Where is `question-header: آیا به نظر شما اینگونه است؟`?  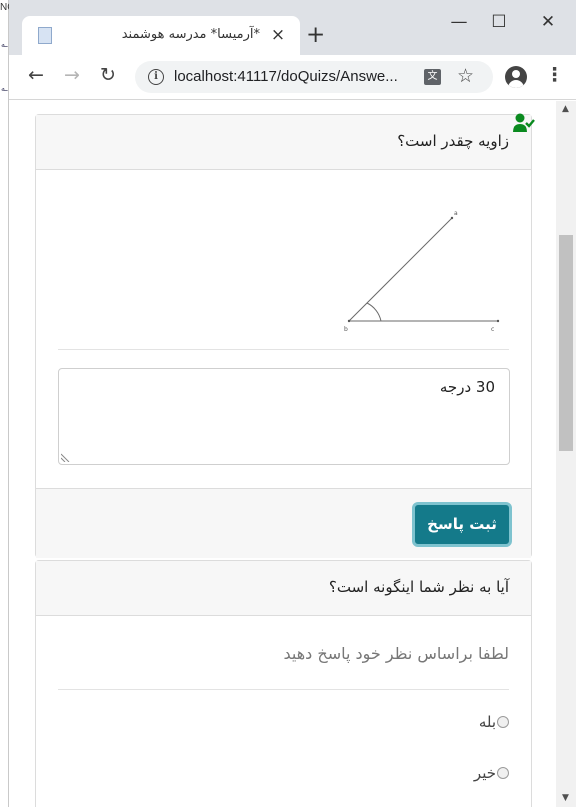
question-header: آیا به نظر شما اینگونه است؟ is located at coordinates (283, 588).